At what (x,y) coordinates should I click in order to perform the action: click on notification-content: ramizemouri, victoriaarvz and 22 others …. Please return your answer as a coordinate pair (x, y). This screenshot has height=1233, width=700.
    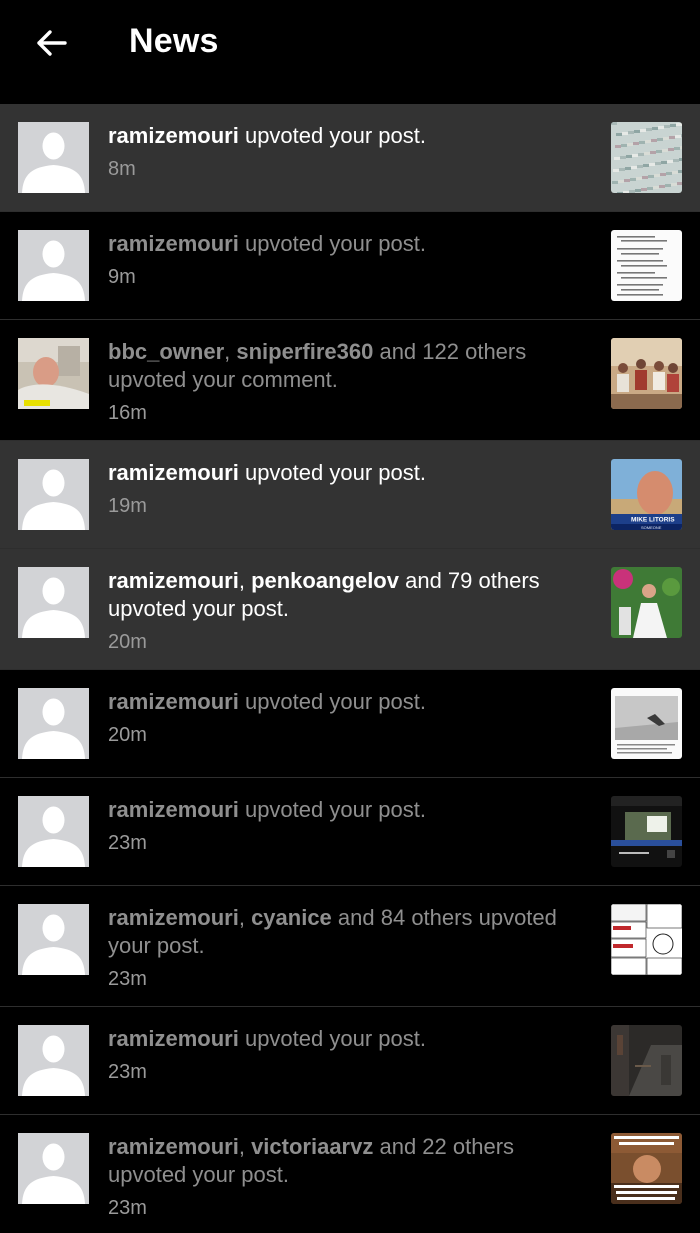
    Looking at the image, I should click on (343, 1177).